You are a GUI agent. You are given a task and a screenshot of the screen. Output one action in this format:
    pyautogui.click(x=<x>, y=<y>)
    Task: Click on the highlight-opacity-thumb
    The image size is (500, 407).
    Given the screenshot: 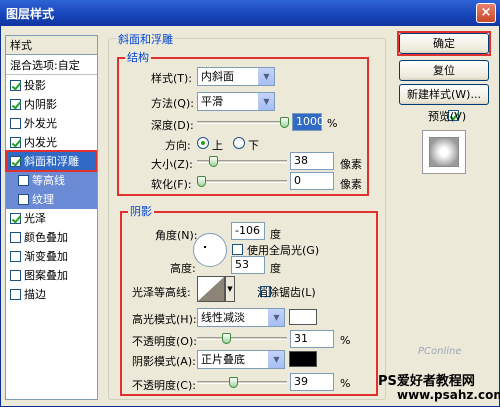 What is the action you would take?
    pyautogui.click(x=227, y=338)
    